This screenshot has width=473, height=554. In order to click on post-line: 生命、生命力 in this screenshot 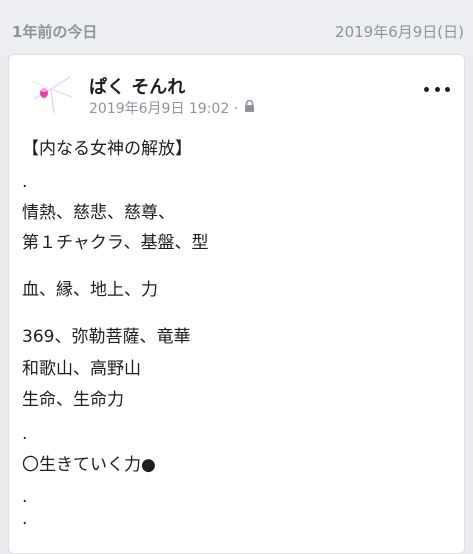, I will do `click(73, 400)`.